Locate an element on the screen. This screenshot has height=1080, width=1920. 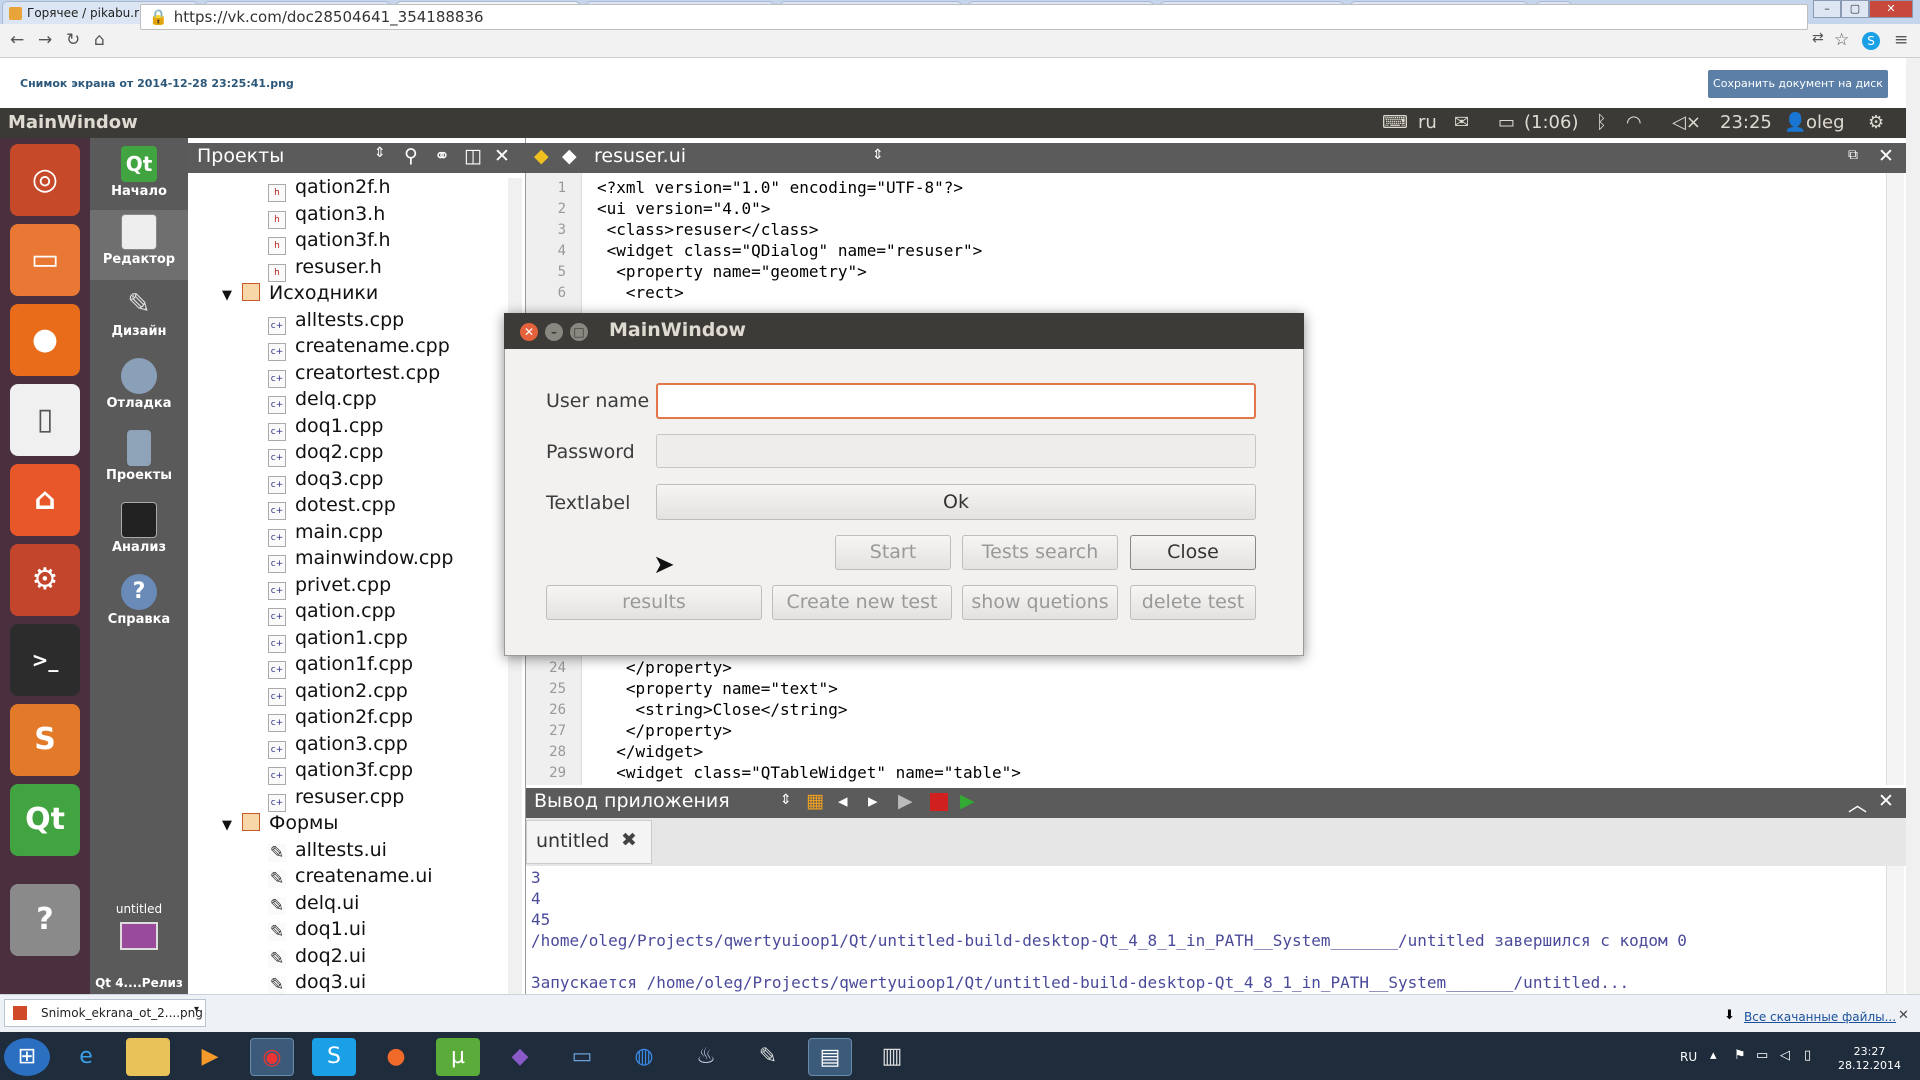
tree-item: c+ qation3f.cpp is located at coordinates (340, 772).